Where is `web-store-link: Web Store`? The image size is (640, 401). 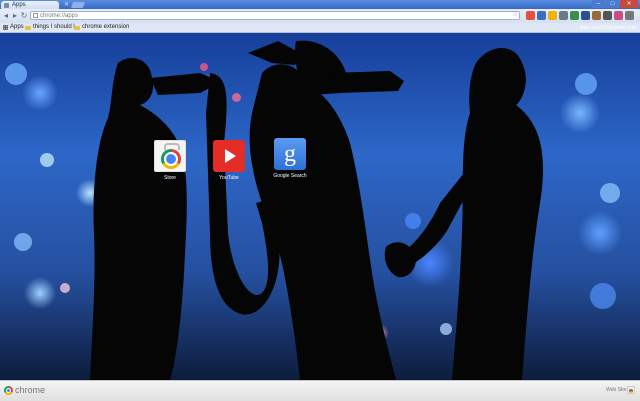
web-store-link: Web Store is located at coordinates (618, 390).